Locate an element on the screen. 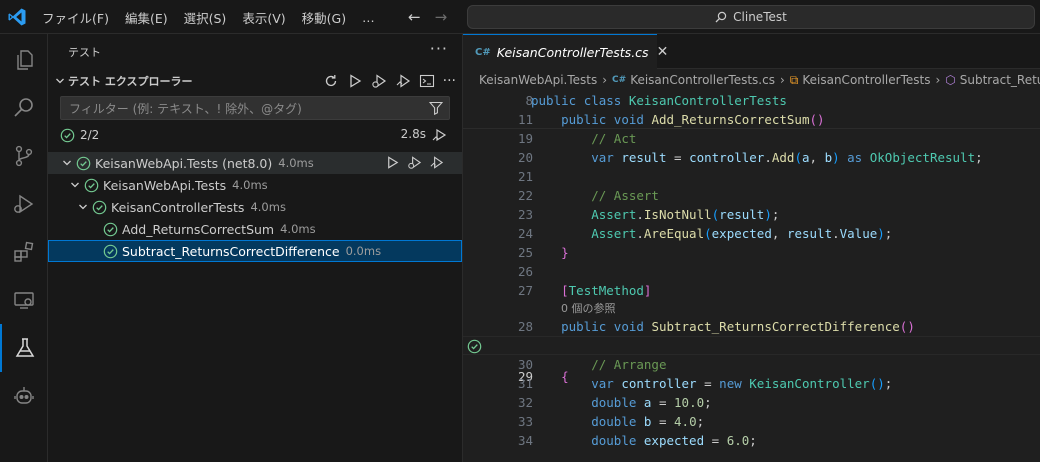  command-center: ClineTest is located at coordinates (751, 17).